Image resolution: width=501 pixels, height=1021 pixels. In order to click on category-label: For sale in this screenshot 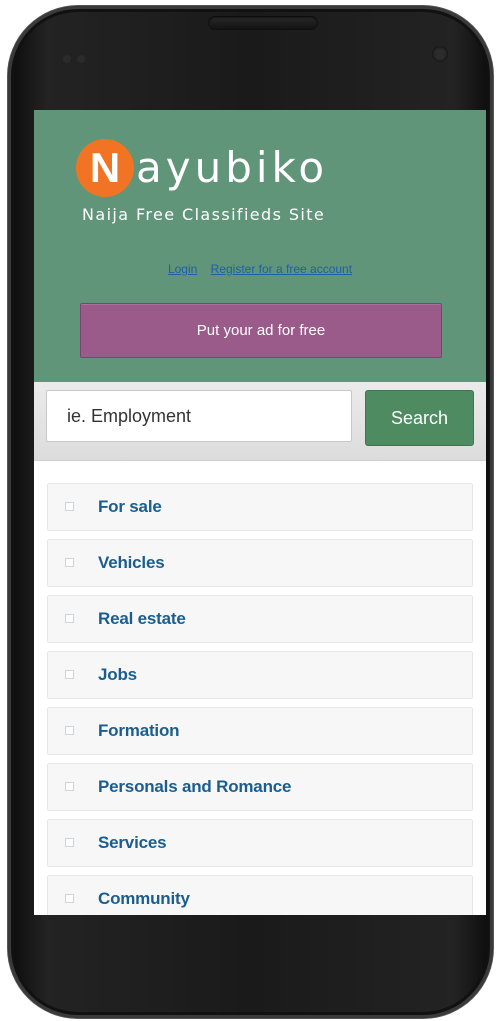, I will do `click(130, 506)`.